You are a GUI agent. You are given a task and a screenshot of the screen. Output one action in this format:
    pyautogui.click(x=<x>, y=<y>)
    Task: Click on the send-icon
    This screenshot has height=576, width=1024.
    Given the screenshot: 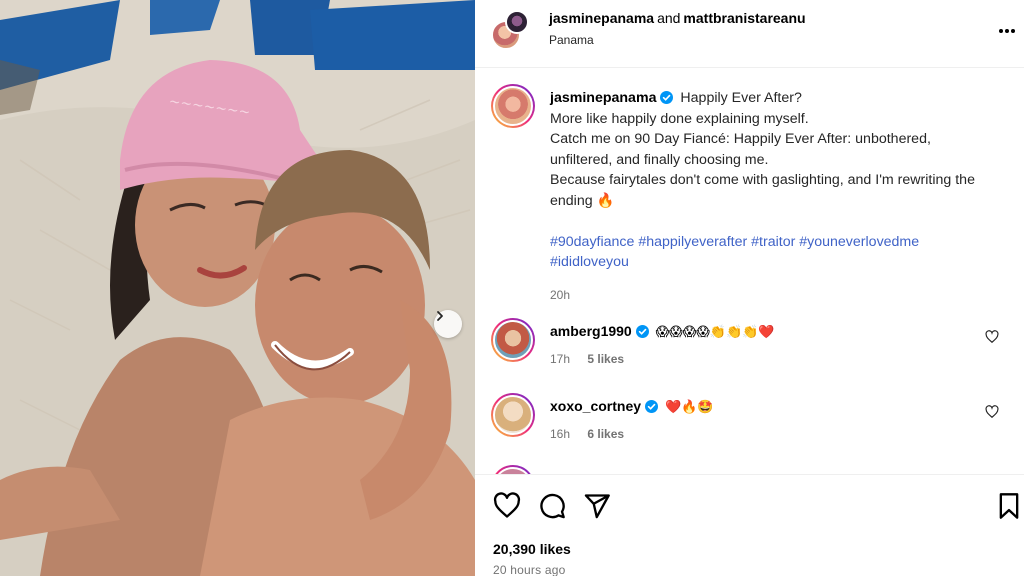 What is the action you would take?
    pyautogui.click(x=597, y=506)
    